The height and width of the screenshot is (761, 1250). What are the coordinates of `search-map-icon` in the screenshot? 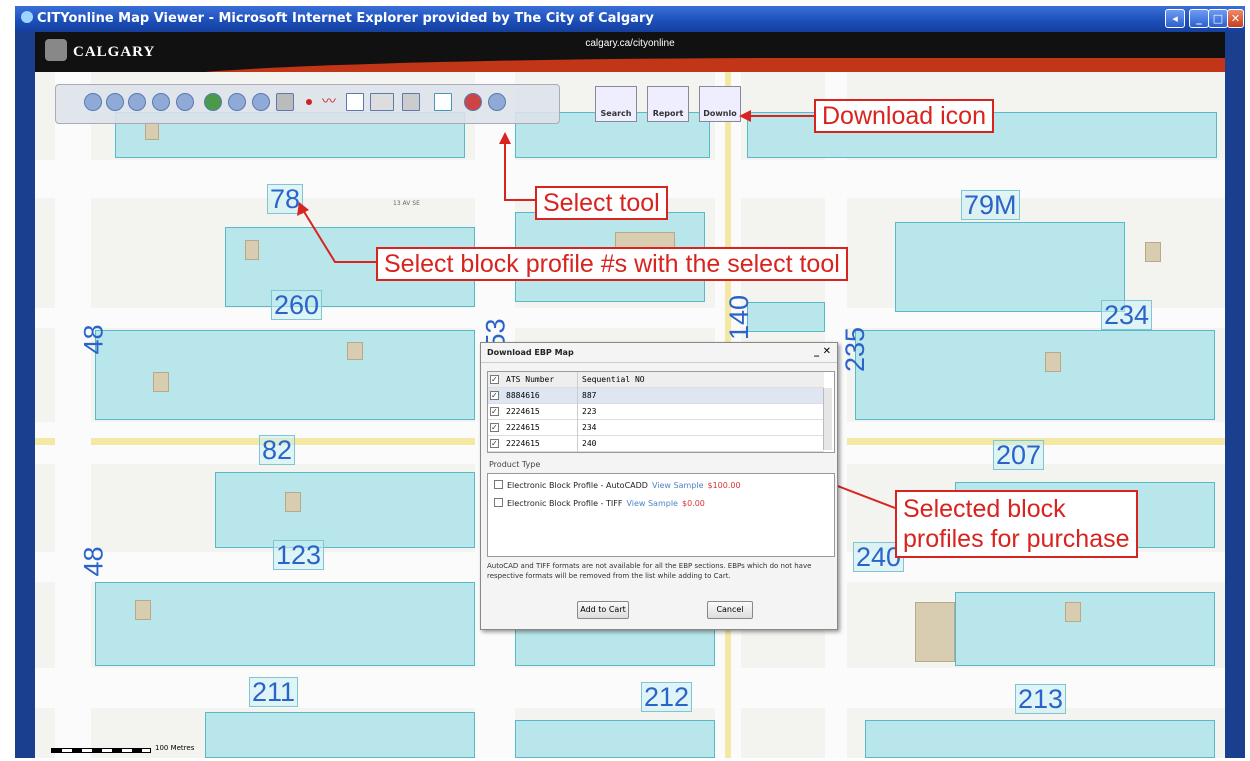 It's located at (237, 102).